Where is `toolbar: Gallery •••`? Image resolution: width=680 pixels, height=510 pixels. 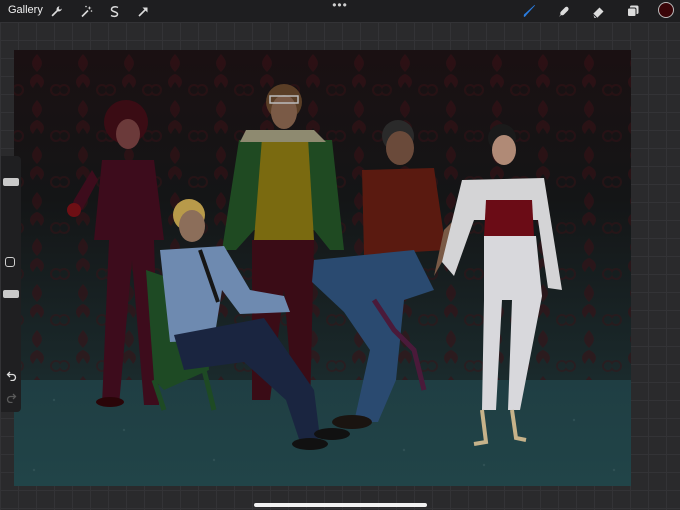
toolbar: Gallery ••• is located at coordinates (340, 11).